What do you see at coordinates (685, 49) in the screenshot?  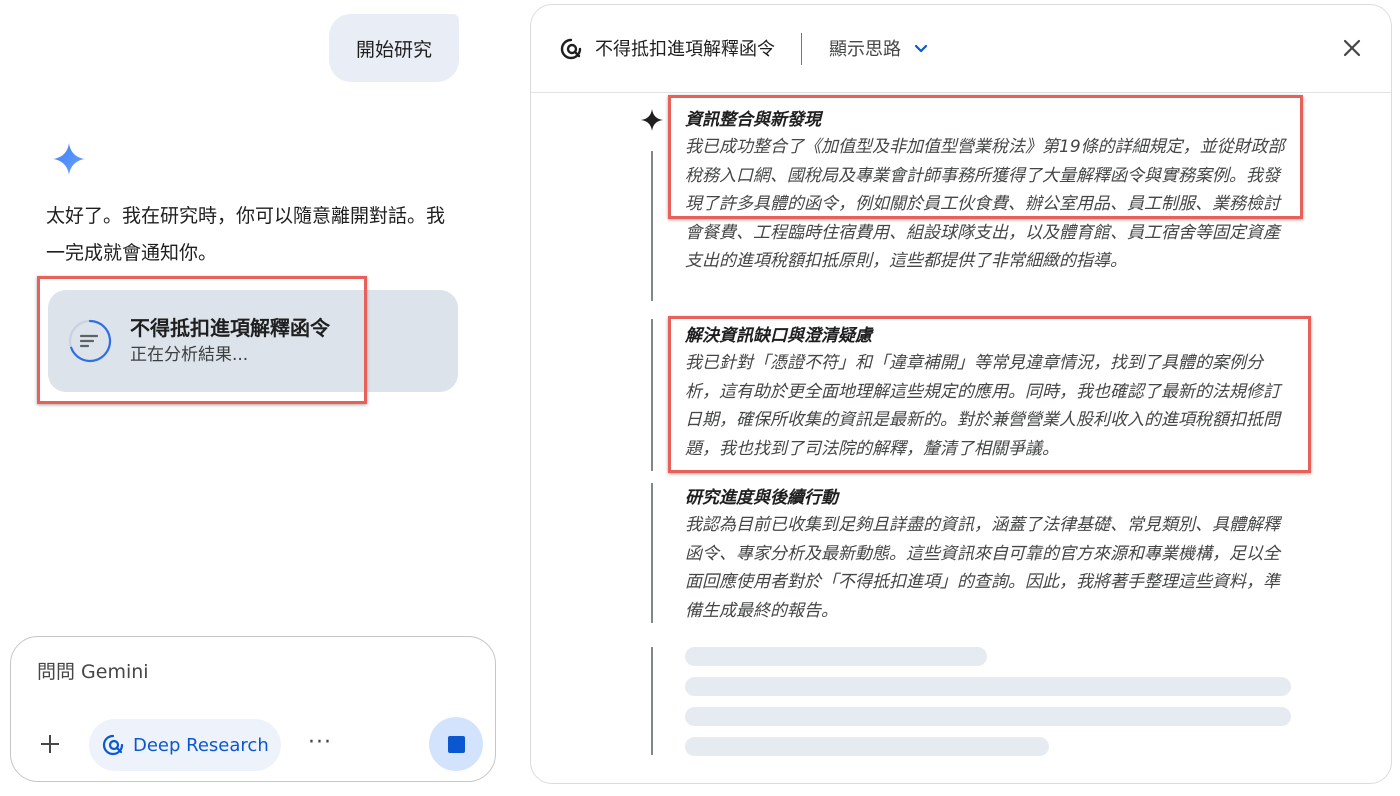 I see `panel-title: 不得抵扣進項解釋函令` at bounding box center [685, 49].